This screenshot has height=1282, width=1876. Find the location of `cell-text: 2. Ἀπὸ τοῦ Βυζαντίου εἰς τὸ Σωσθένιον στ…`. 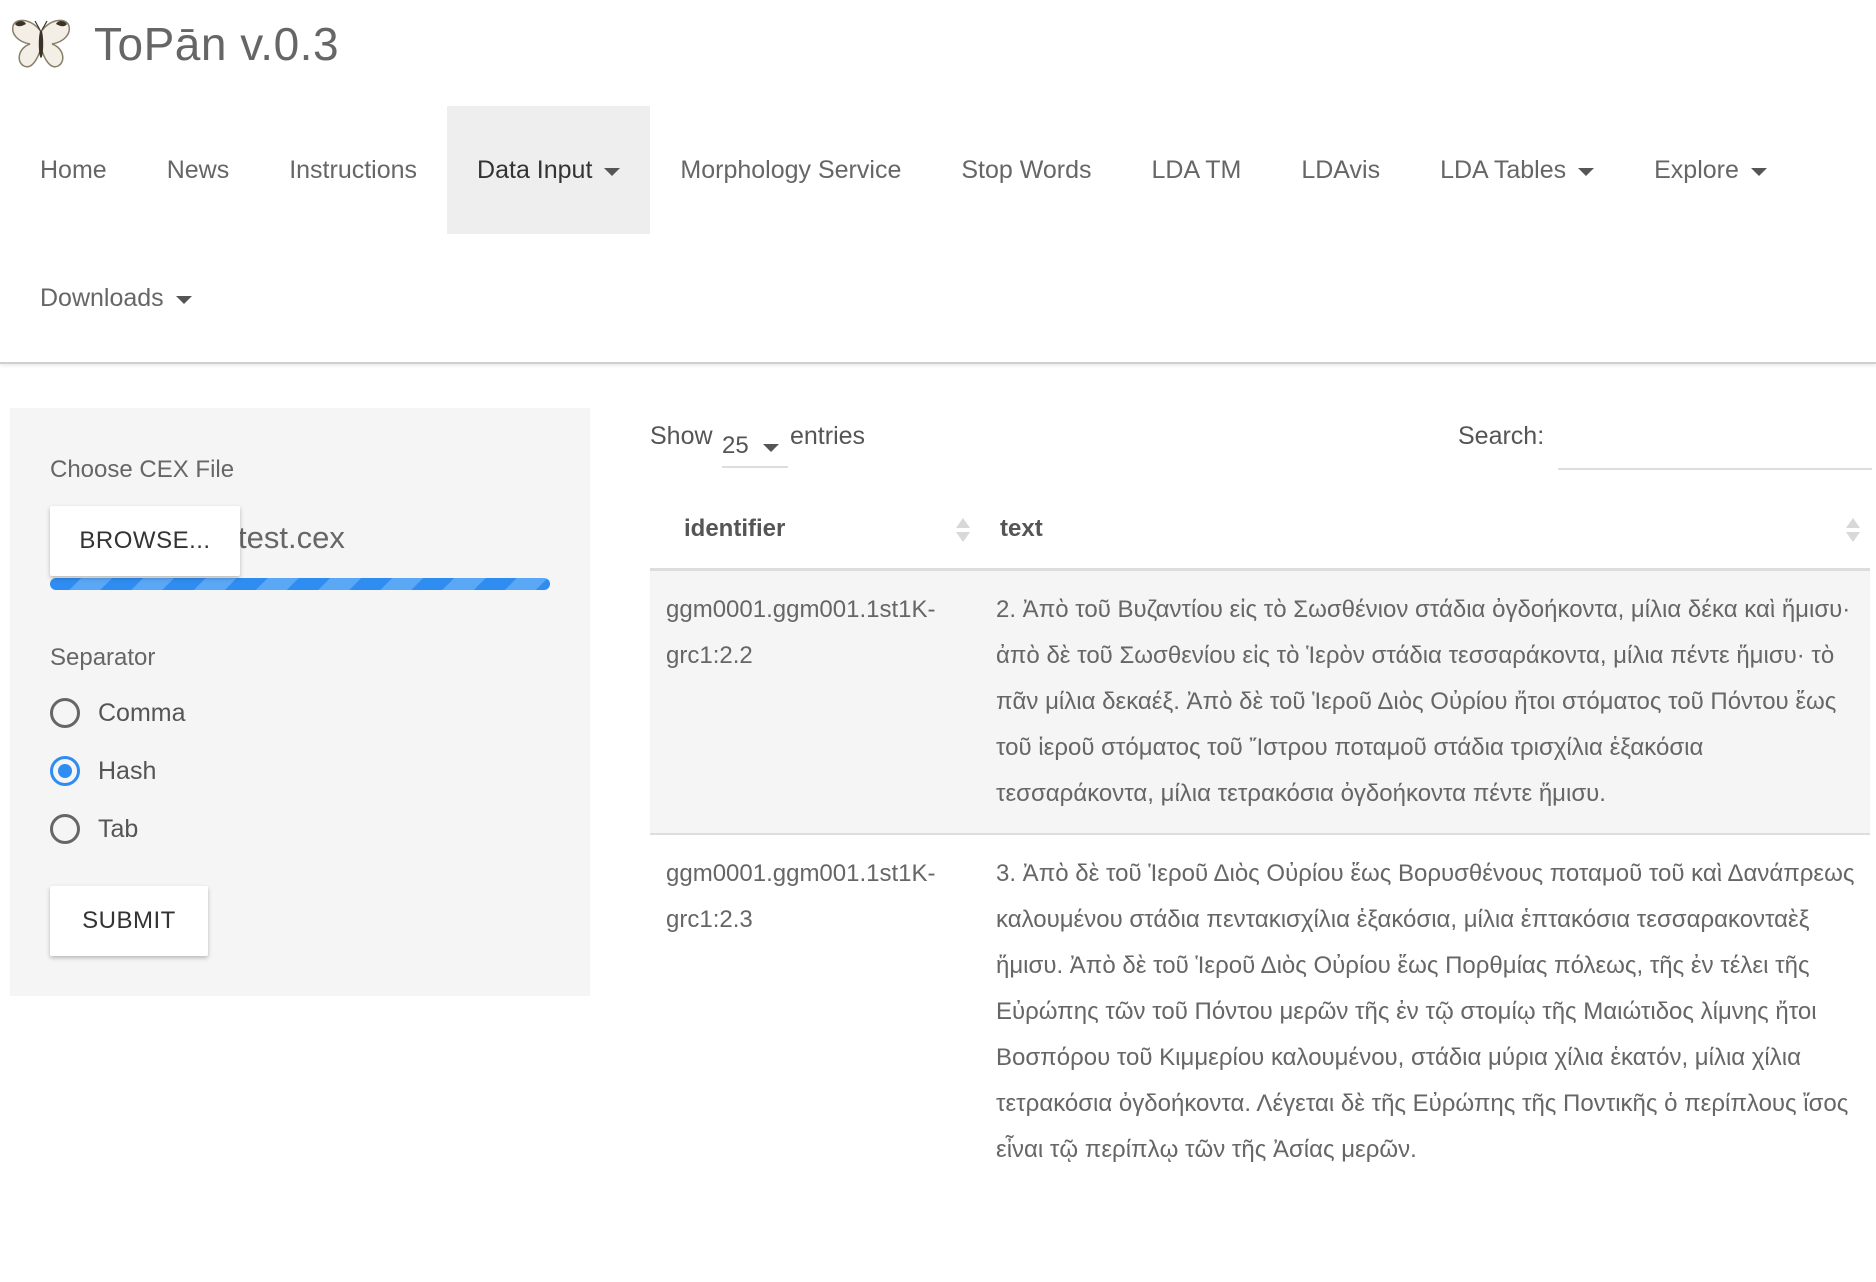

cell-text: 2. Ἀπὸ τοῦ Βυζαντίου εἰς τὸ Σωσθένιον στ… is located at coordinates (1425, 702).